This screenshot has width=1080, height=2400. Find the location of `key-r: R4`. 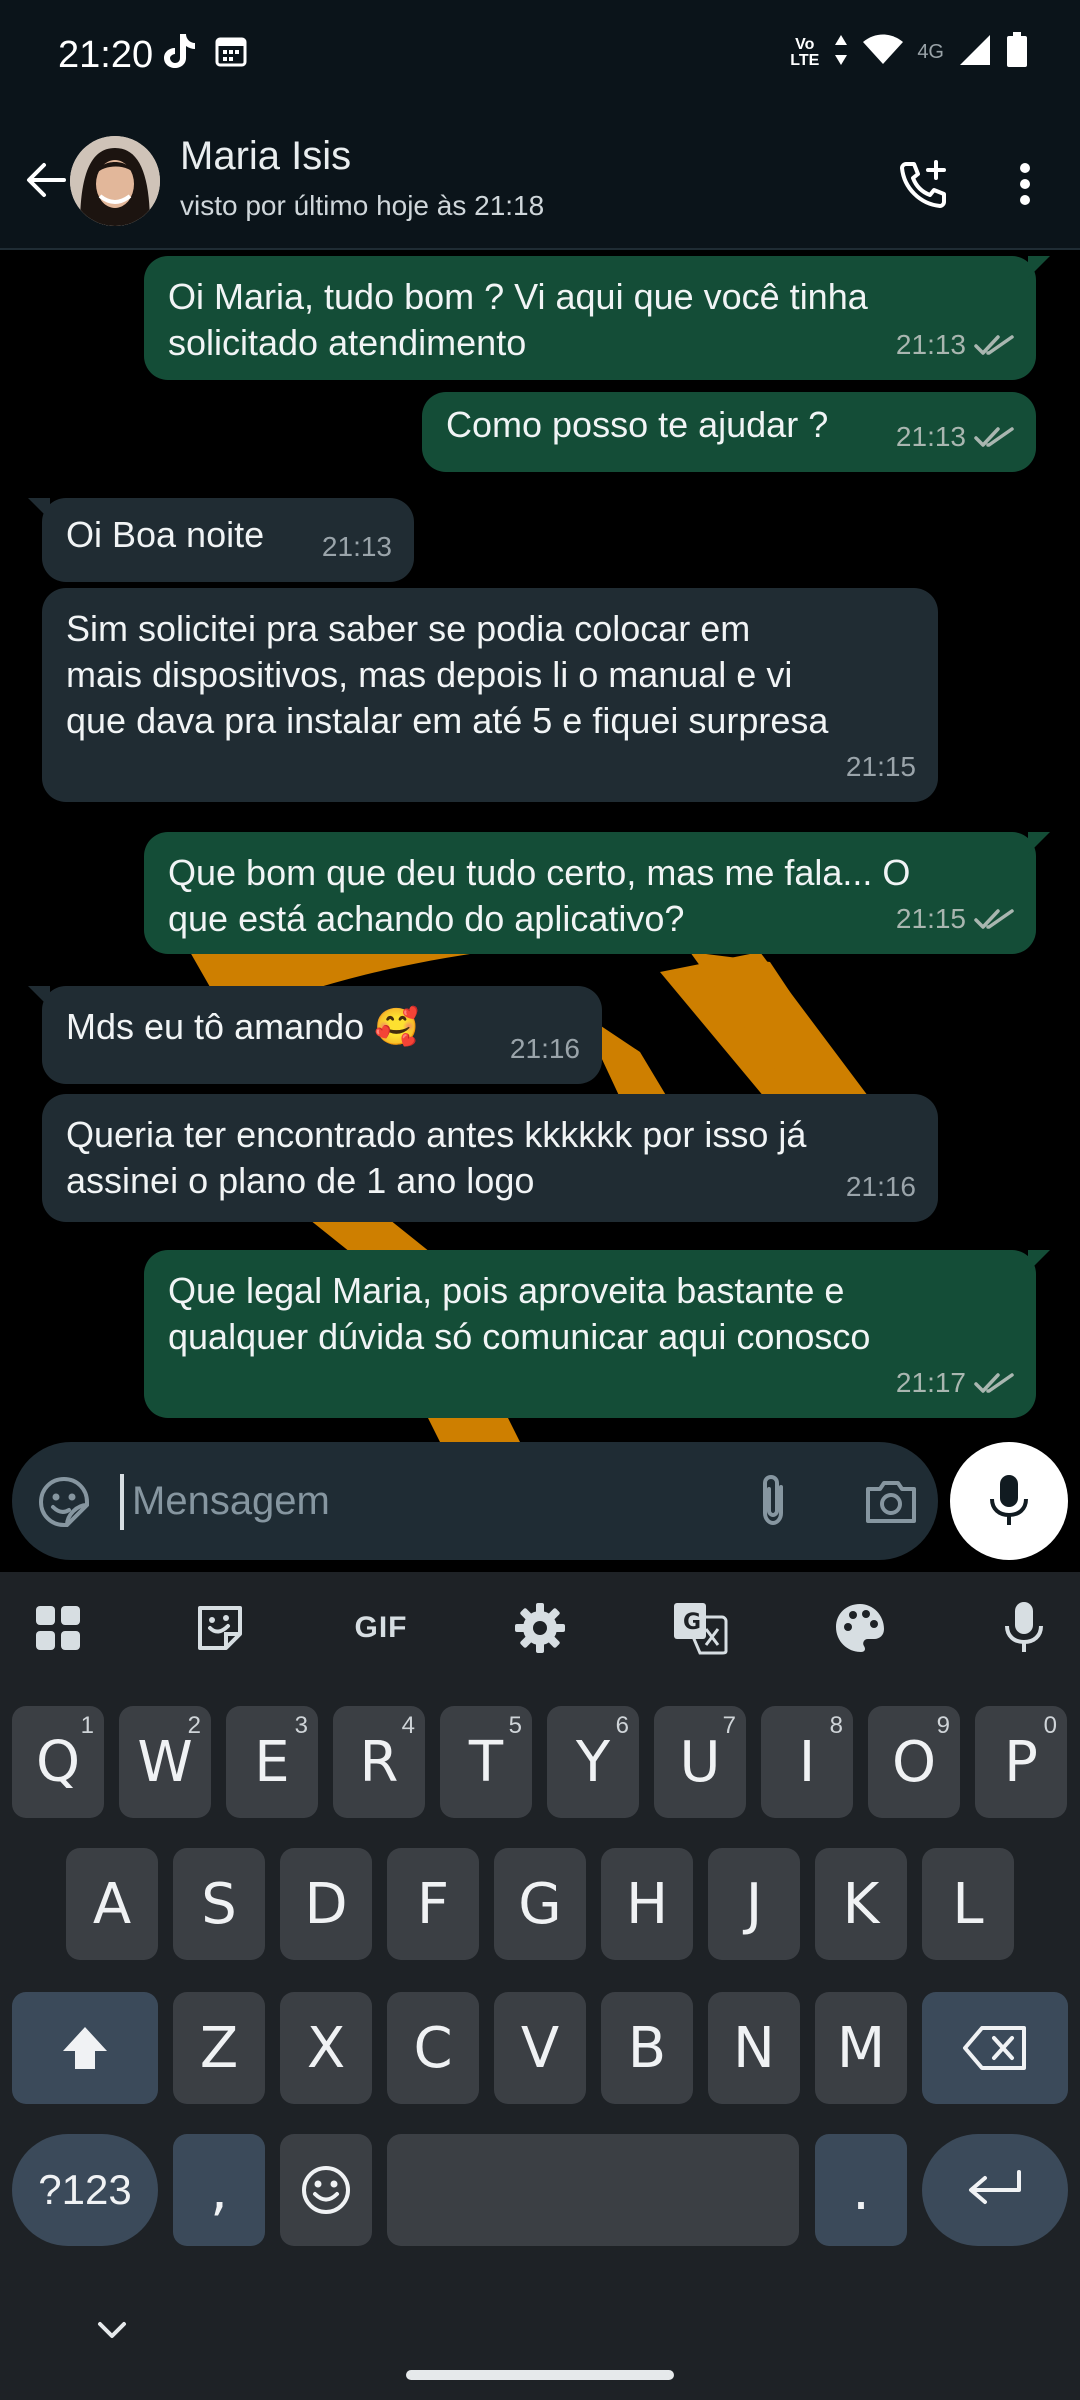

key-r: R4 is located at coordinates (379, 1762).